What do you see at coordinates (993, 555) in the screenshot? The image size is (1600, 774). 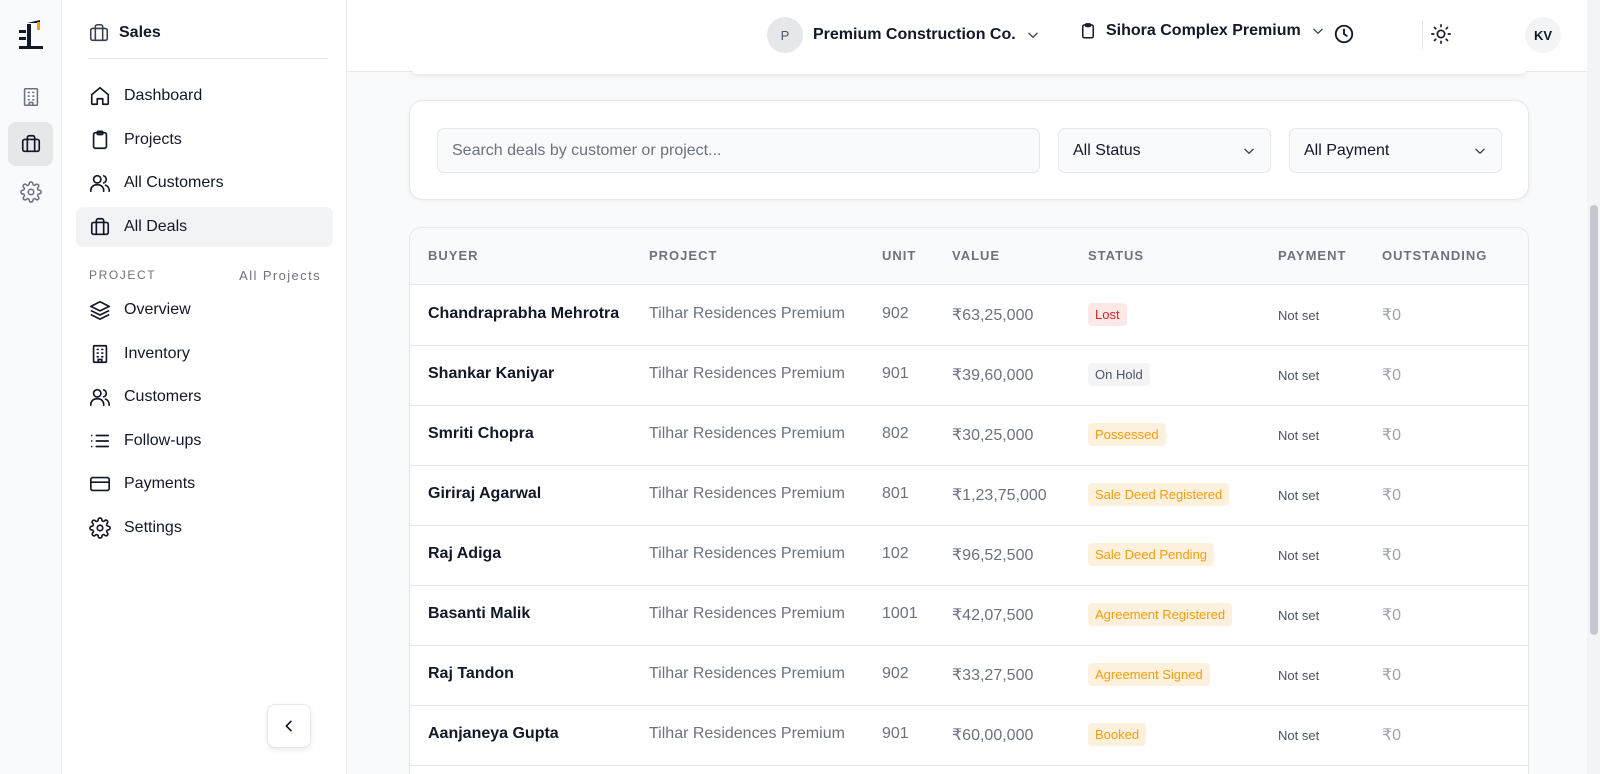 I see `value-cell: ₹96,52,500` at bounding box center [993, 555].